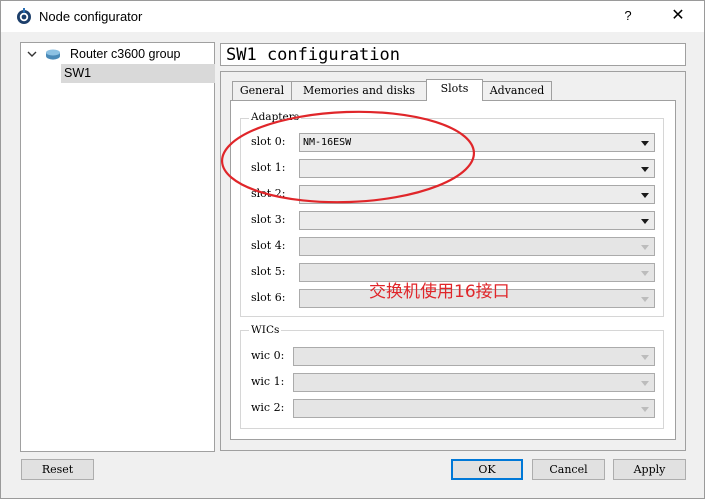 Image resolution: width=705 pixels, height=500 pixels. I want to click on tab-general: General, so click(262, 90).